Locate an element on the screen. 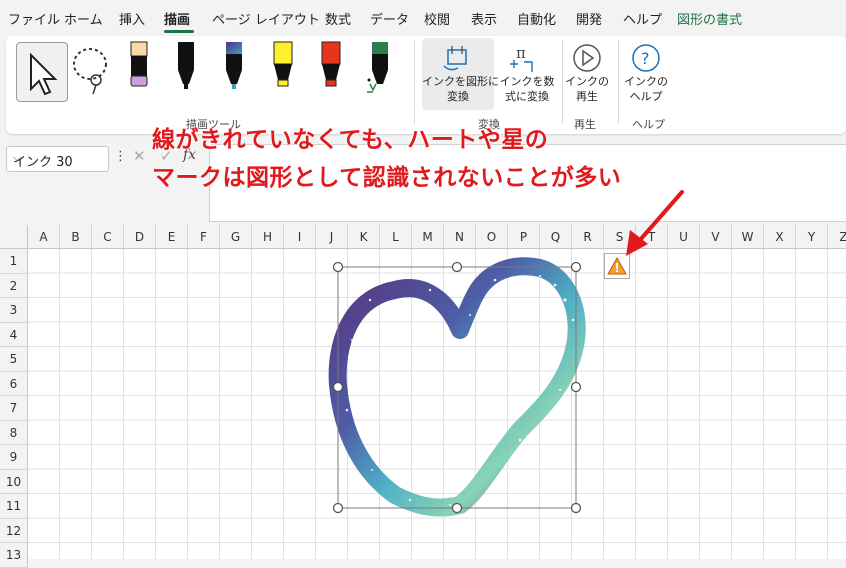  help-icon: ? is located at coordinates (646, 58).